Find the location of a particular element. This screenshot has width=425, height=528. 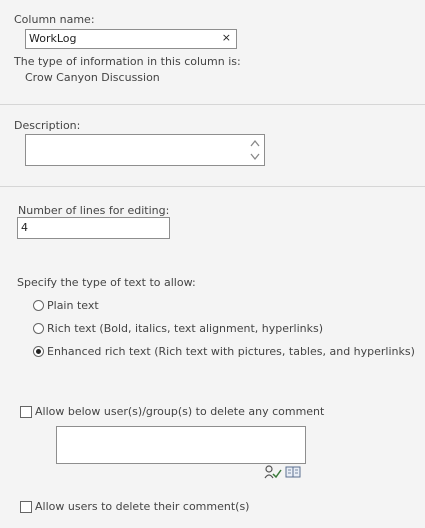

delete-own-comment-option: Allow users to delete their comment(s) is located at coordinates (134, 506).